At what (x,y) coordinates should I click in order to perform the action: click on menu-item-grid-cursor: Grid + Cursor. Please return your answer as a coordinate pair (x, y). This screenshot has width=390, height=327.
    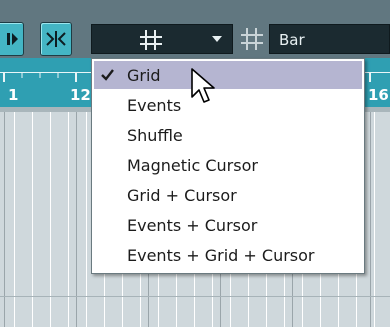
    Looking at the image, I should click on (228, 195).